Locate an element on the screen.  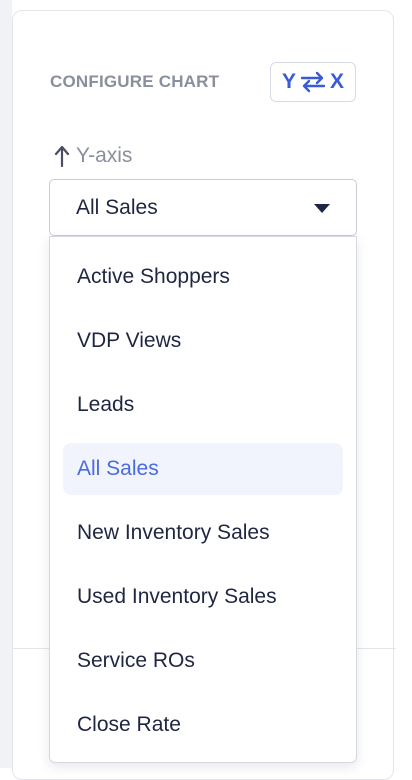
y-axis-label-row: Y-axis is located at coordinates (93, 156).